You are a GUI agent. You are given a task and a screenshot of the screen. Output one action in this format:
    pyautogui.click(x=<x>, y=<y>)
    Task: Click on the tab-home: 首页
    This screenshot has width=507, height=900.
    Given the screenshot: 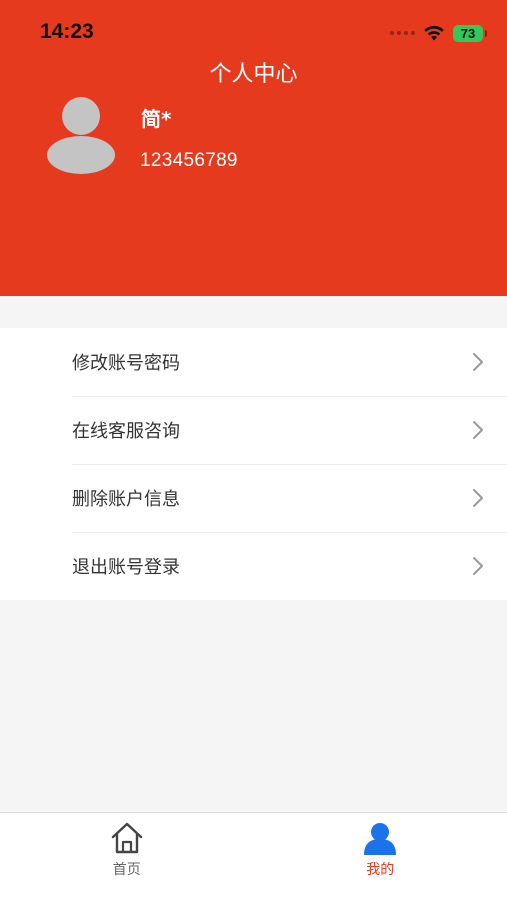 What is the action you would take?
    pyautogui.click(x=127, y=856)
    